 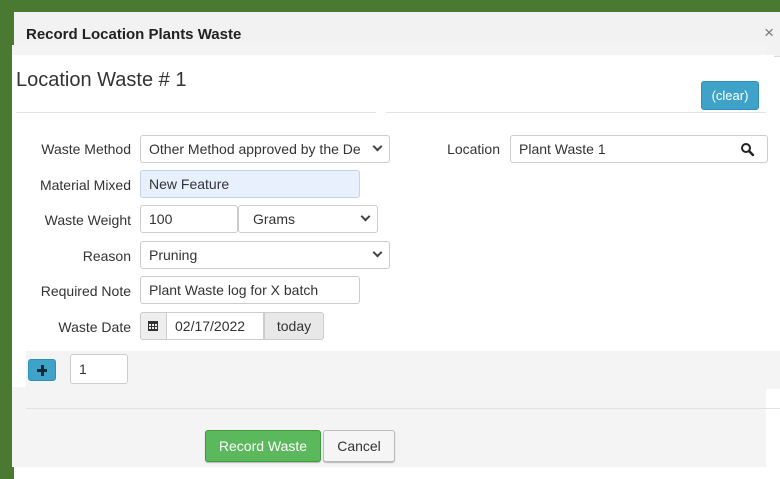 I want to click on weight-unit-select: Grams, so click(x=308, y=219).